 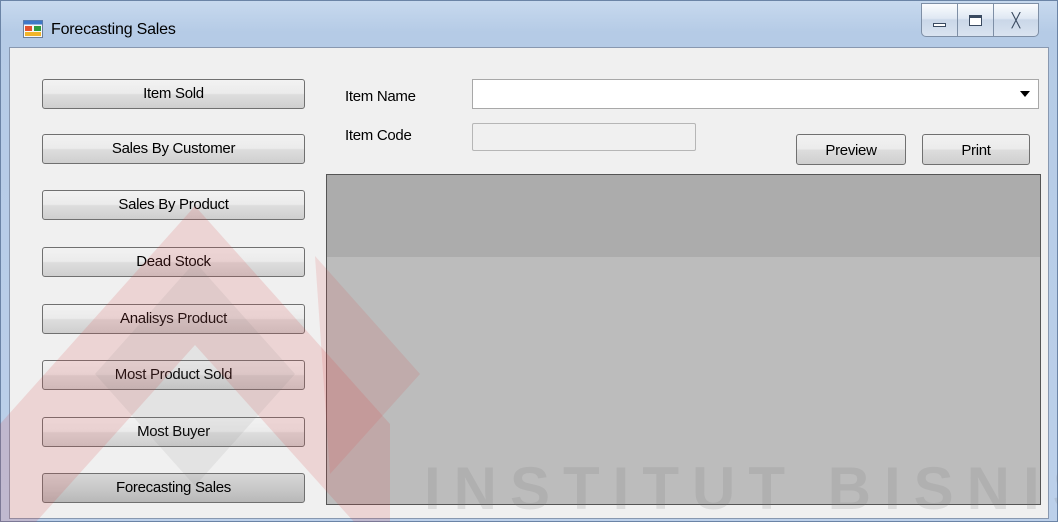 What do you see at coordinates (380, 96) in the screenshot?
I see `item-name-label: Item Name` at bounding box center [380, 96].